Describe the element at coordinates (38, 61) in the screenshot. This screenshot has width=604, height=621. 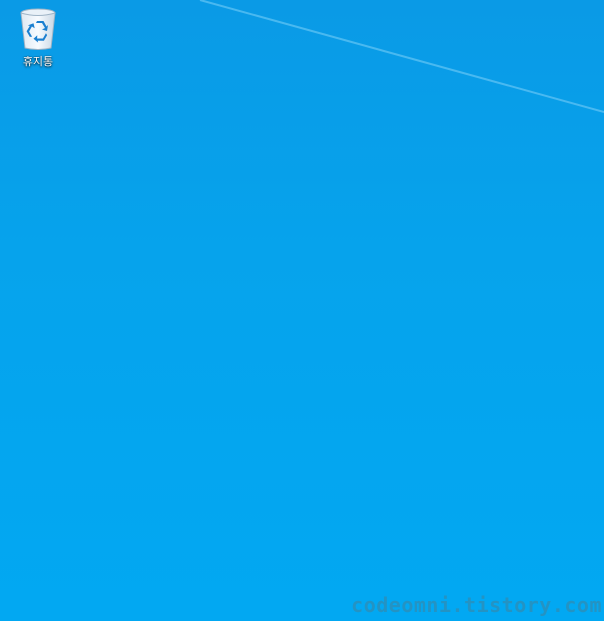
I see `desktop-icon-label: 휴지통` at that location.